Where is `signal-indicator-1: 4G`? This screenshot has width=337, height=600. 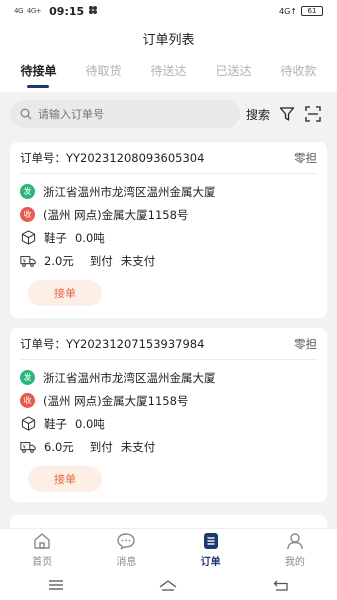
signal-indicator-1: 4G is located at coordinates (18, 11).